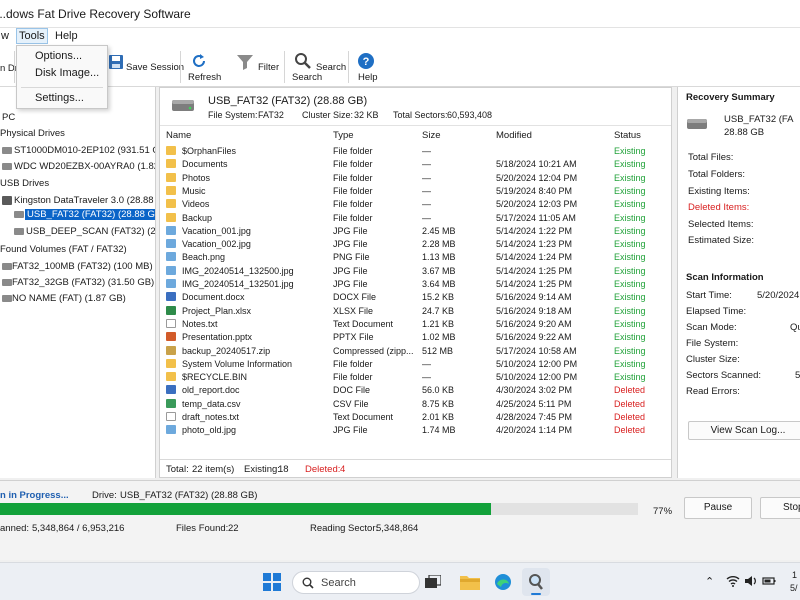 This screenshot has height=600, width=800. Describe the element at coordinates (343, 135) in the screenshot. I see `col-type: Type` at that location.